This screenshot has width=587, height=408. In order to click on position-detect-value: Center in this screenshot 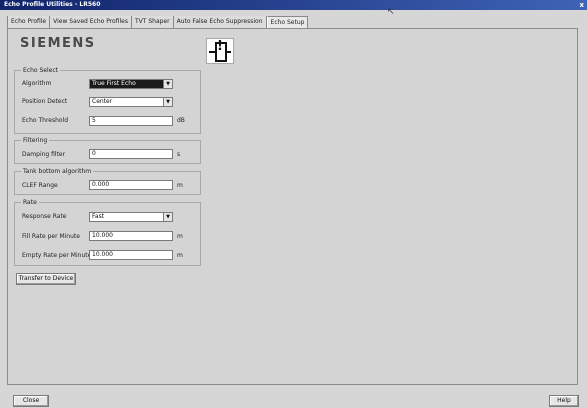, I will do `click(102, 101)`.